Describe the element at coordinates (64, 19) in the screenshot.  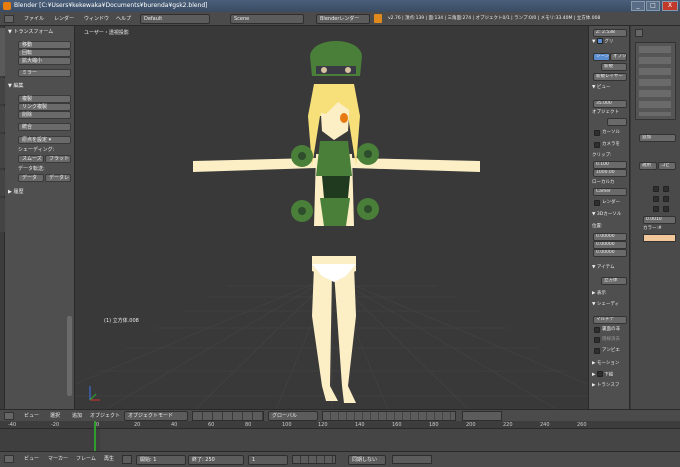
I see `menu-render: レンダー` at that location.